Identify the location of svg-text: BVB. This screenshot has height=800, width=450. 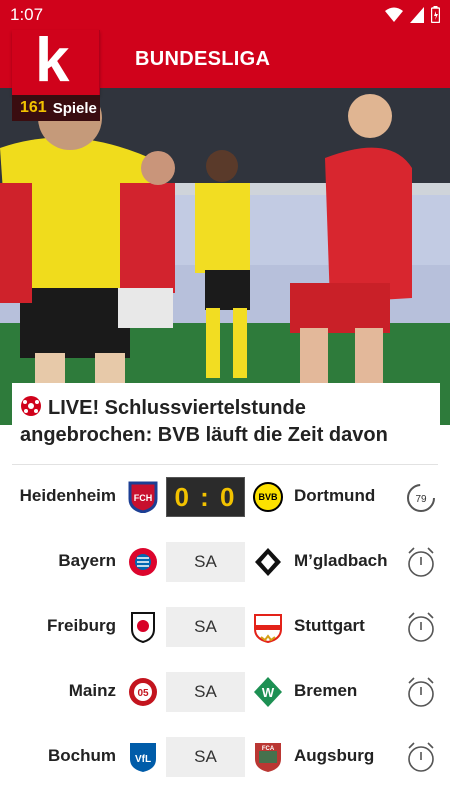
(268, 497).